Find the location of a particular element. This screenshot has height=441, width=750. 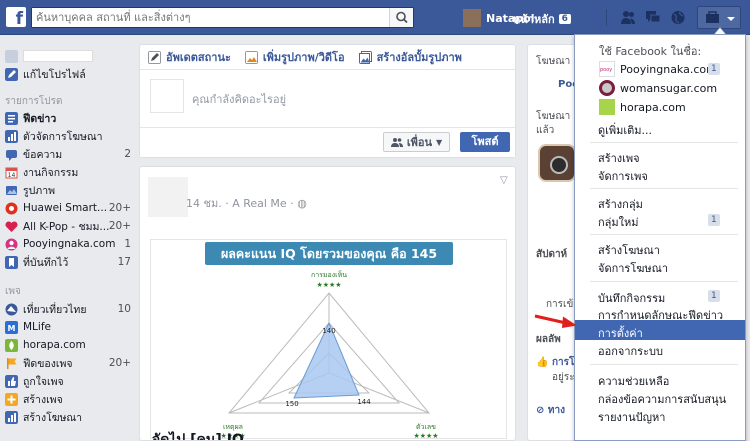

right-label: อยู่ระ is located at coordinates (563, 377).